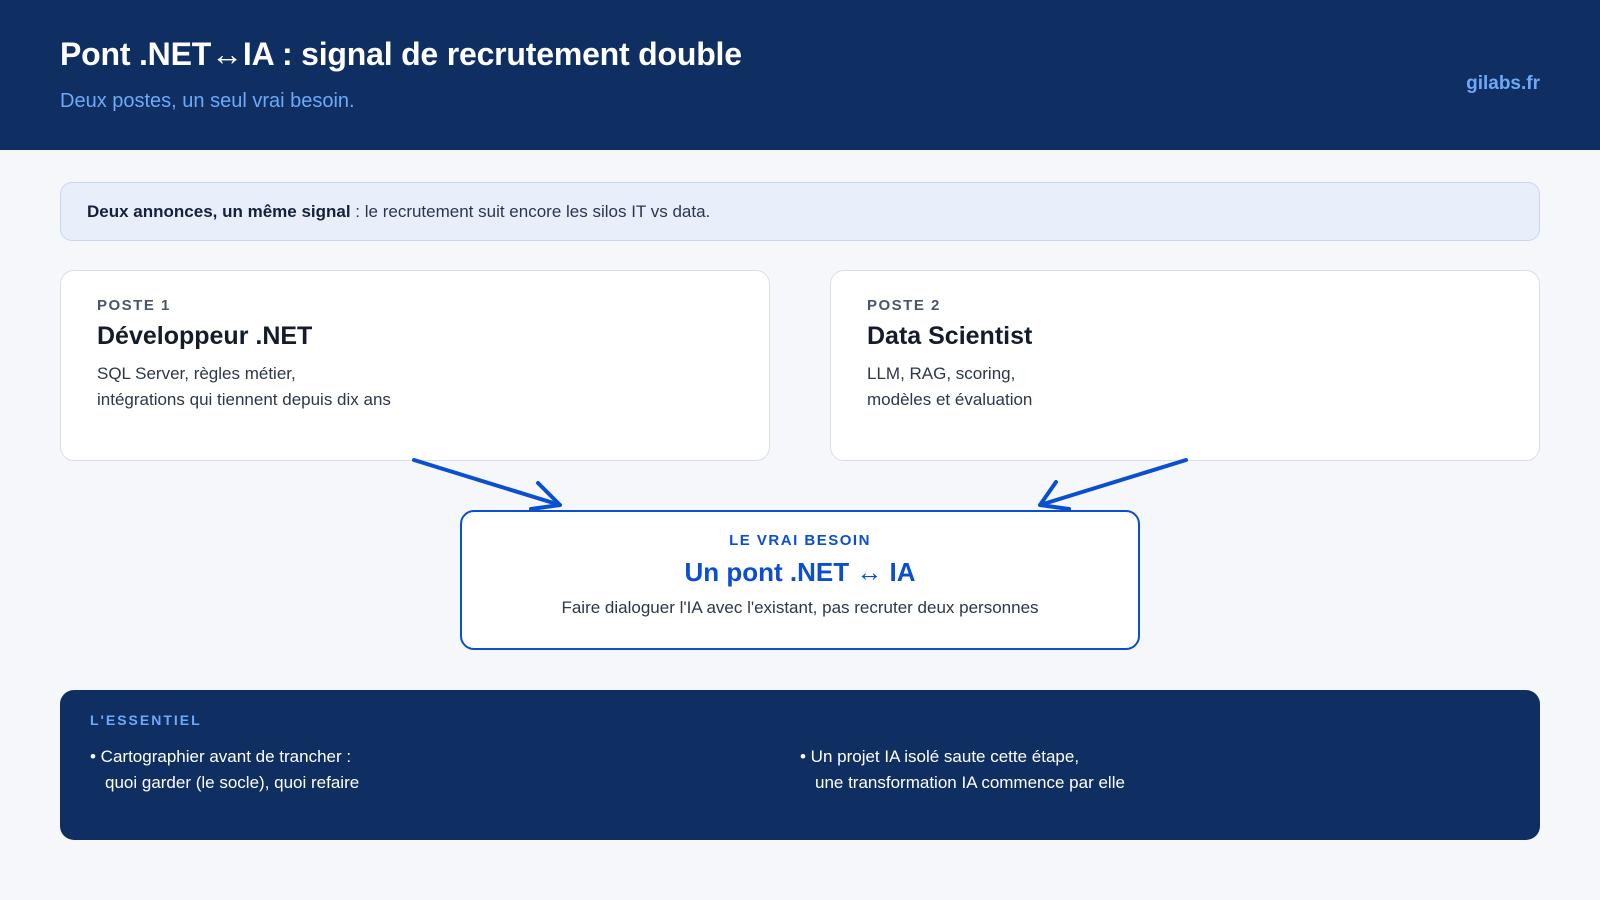 Image resolution: width=1600 pixels, height=900 pixels. What do you see at coordinates (244, 399) in the screenshot?
I see `card-line: intégrations qui tiennent depuis dix ans` at bounding box center [244, 399].